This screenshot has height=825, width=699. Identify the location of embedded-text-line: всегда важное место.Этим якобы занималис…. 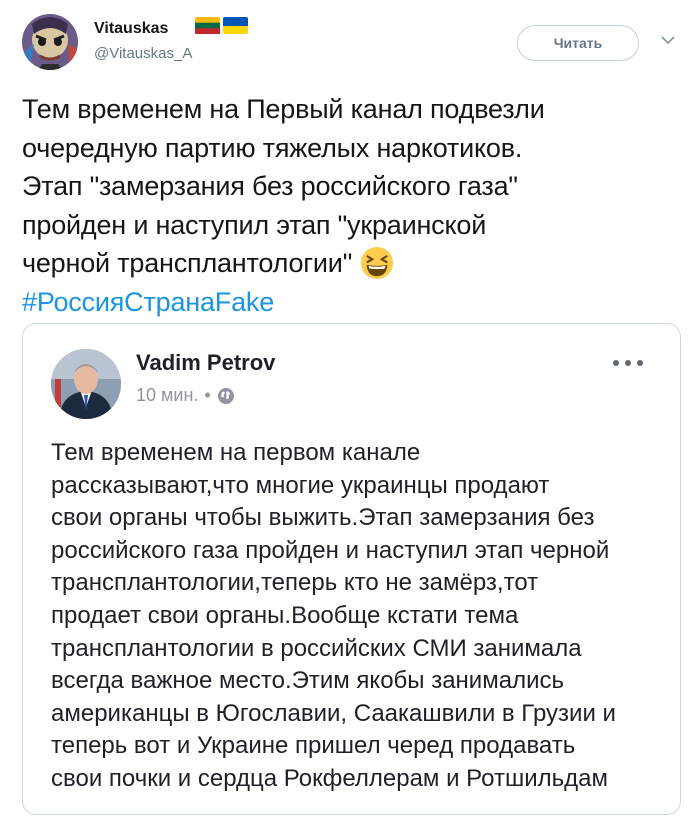
(307, 681).